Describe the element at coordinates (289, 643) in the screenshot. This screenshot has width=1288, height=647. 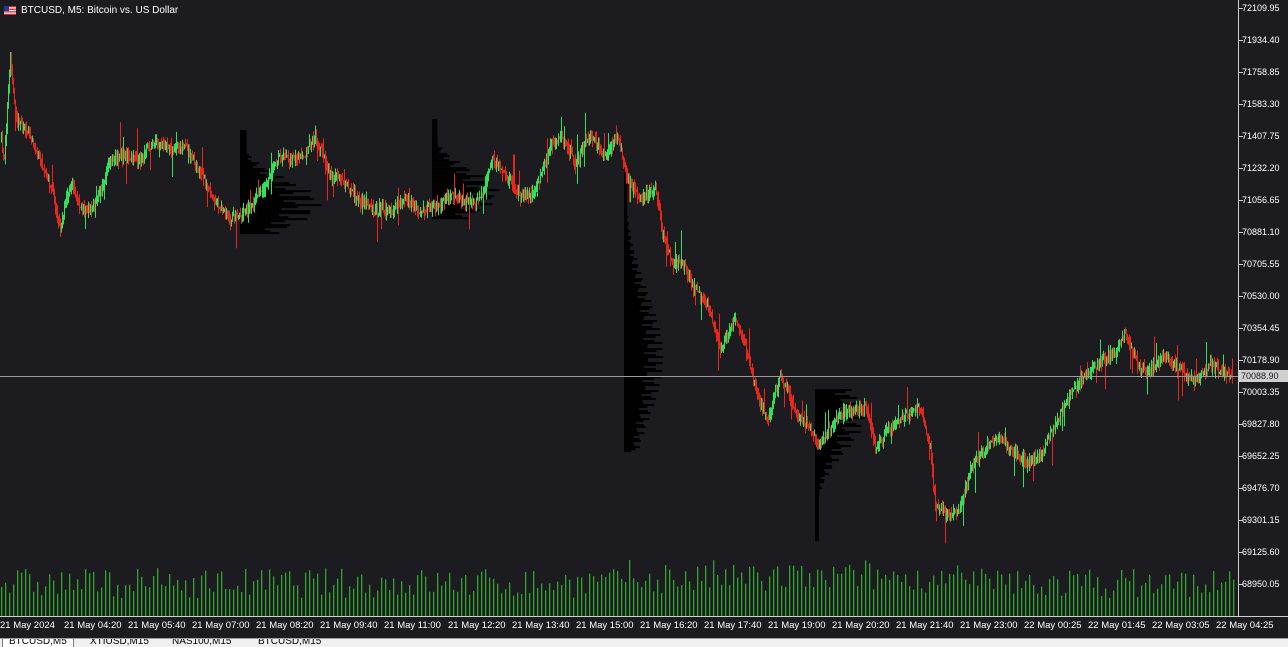
I see `tab-btcusd-m15: BTCUSD,M15` at that location.